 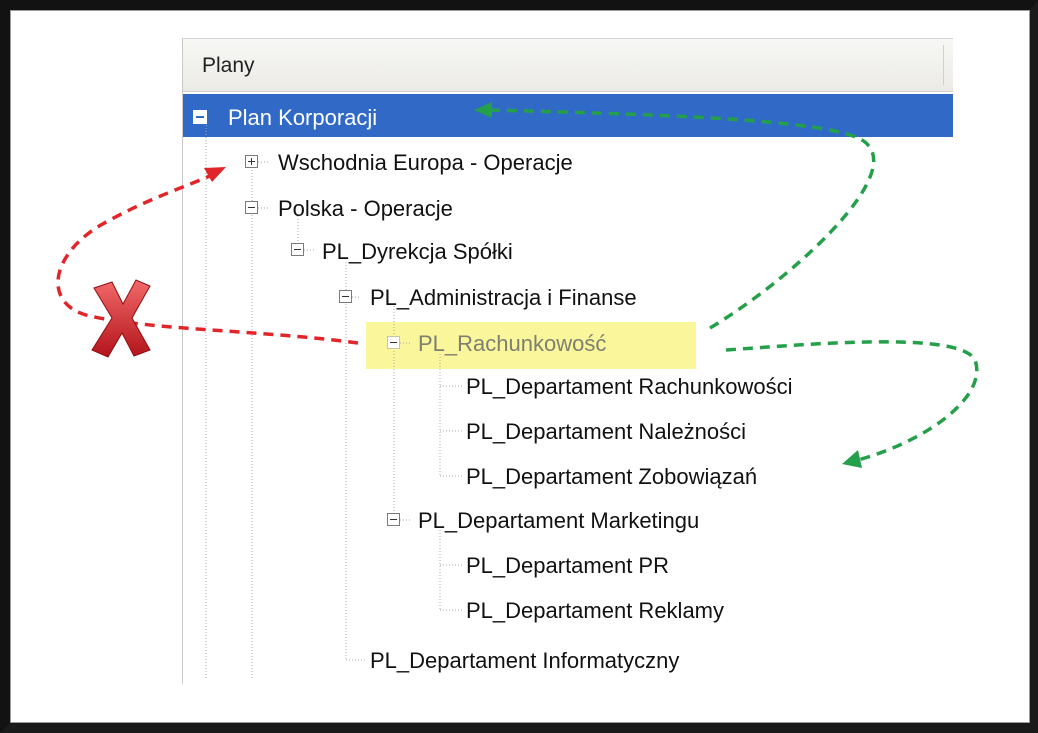 I want to click on green-dashed-arrow-up, so click(x=675, y=216).